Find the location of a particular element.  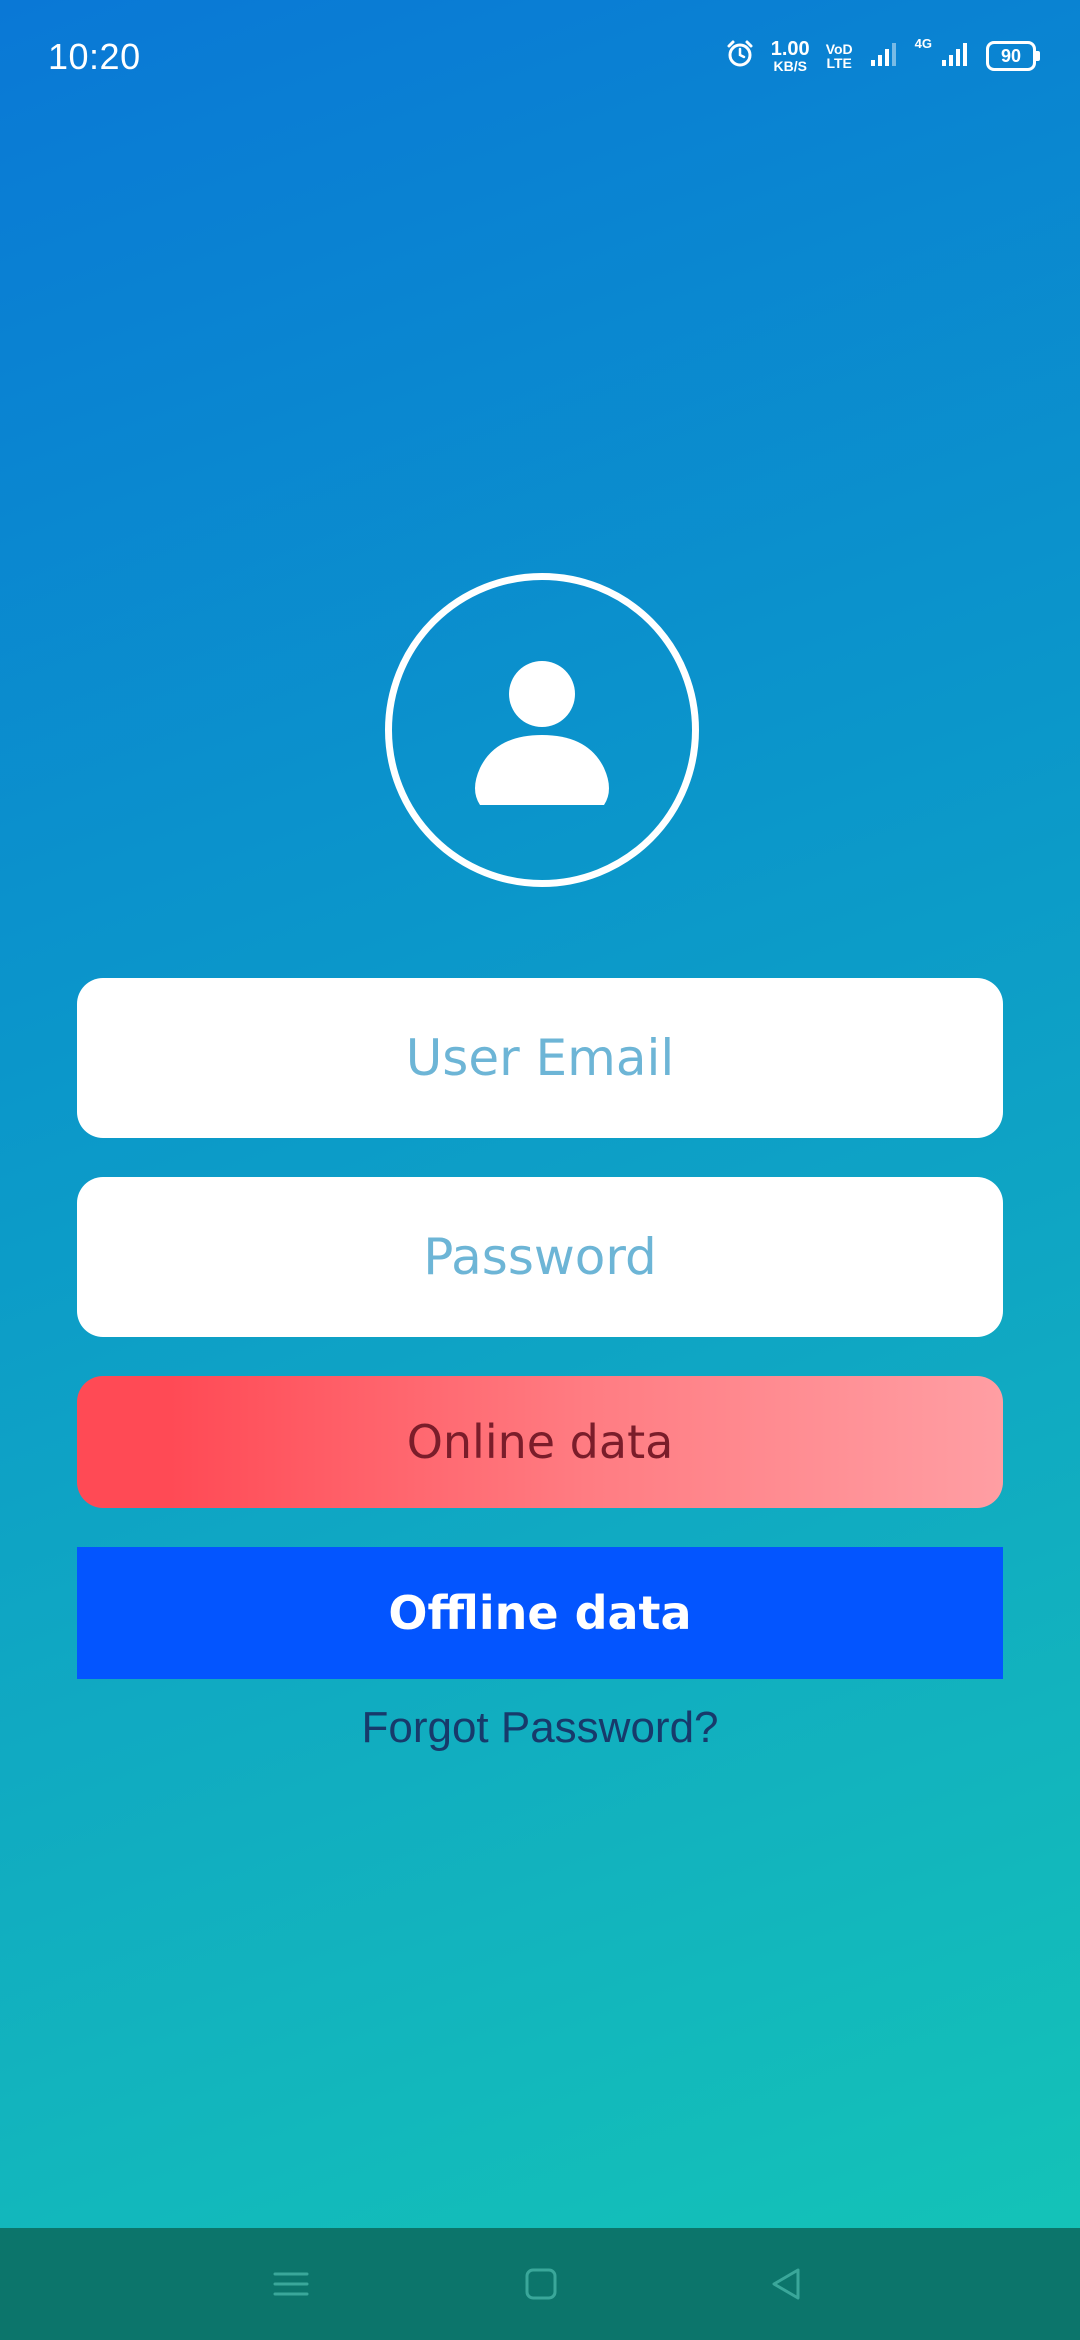

status-icons: 1.00 KB/S VoD LTE 4G 90 is located at coordinates (882, 56).